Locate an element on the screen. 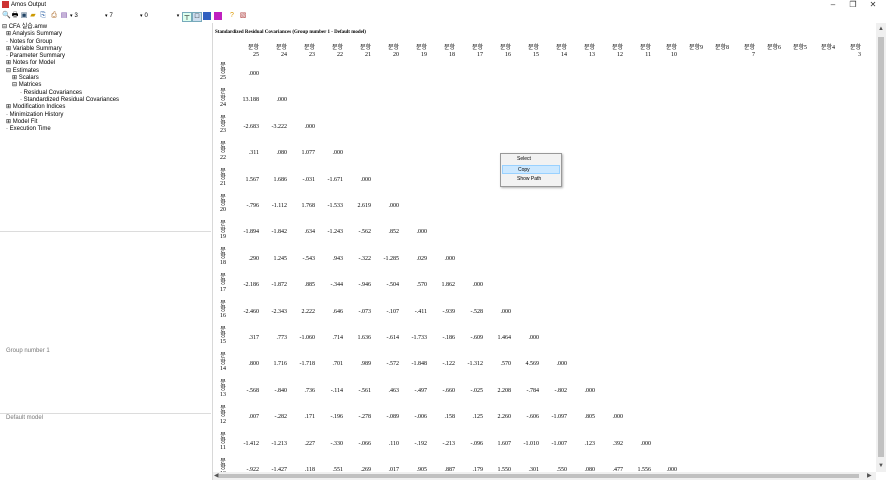 Image resolution: width=886 pixels, height=480 pixels. minimize-button: – is located at coordinates (833, 5).